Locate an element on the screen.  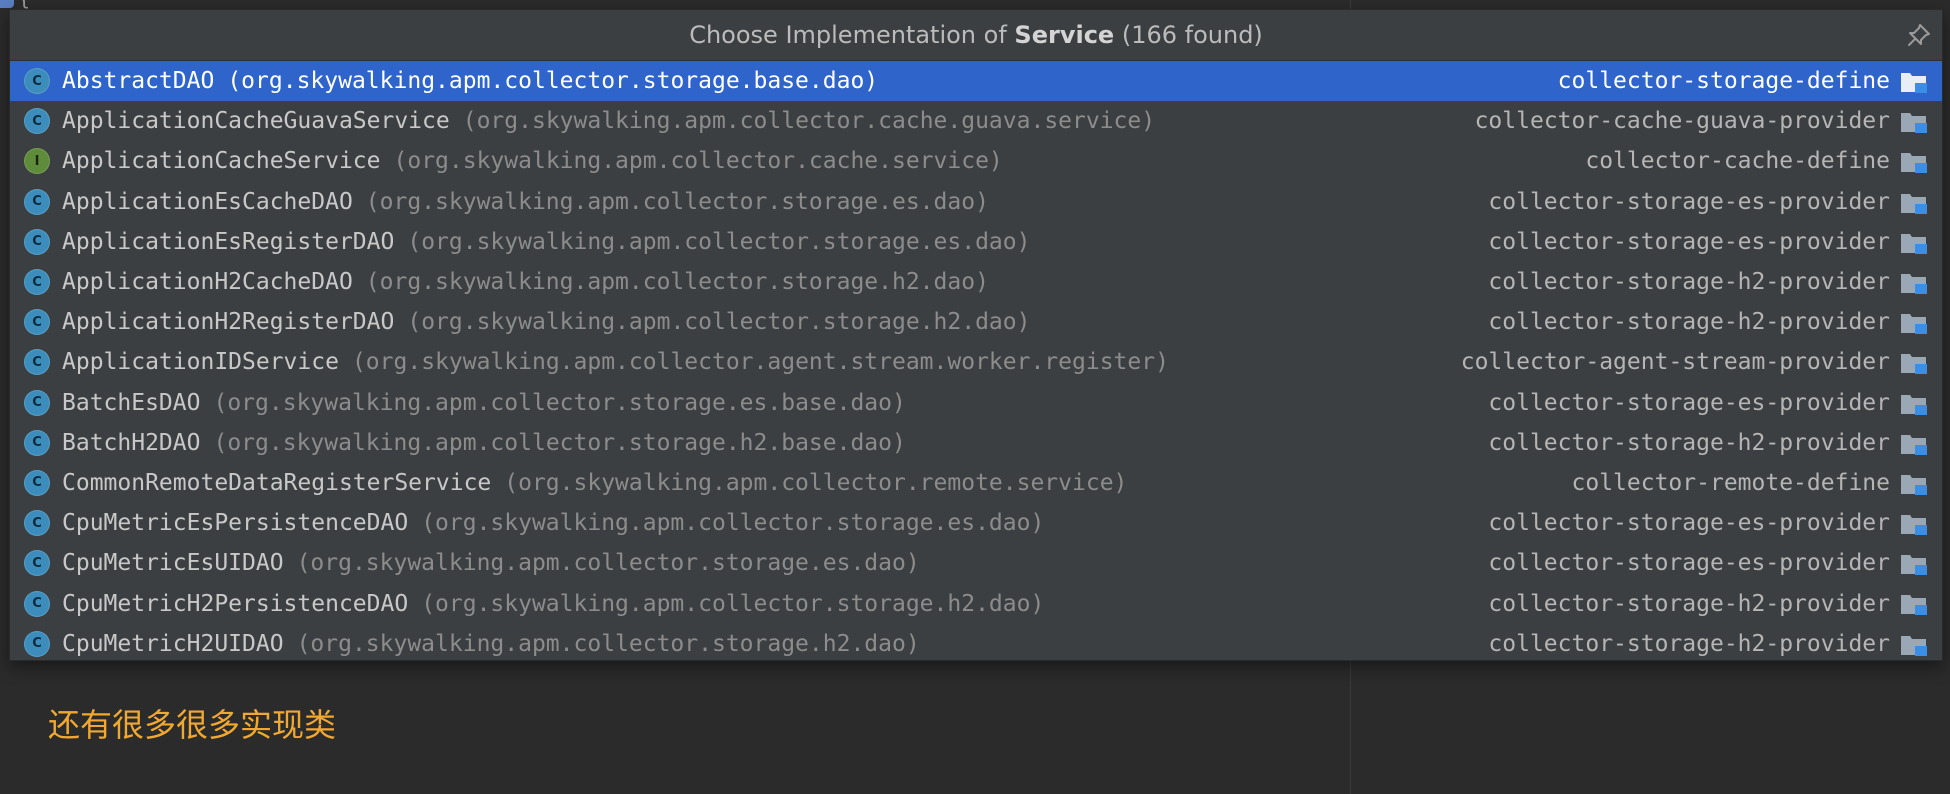
item-class-name: CpuMetricH2UIDAO is located at coordinates (173, 643).